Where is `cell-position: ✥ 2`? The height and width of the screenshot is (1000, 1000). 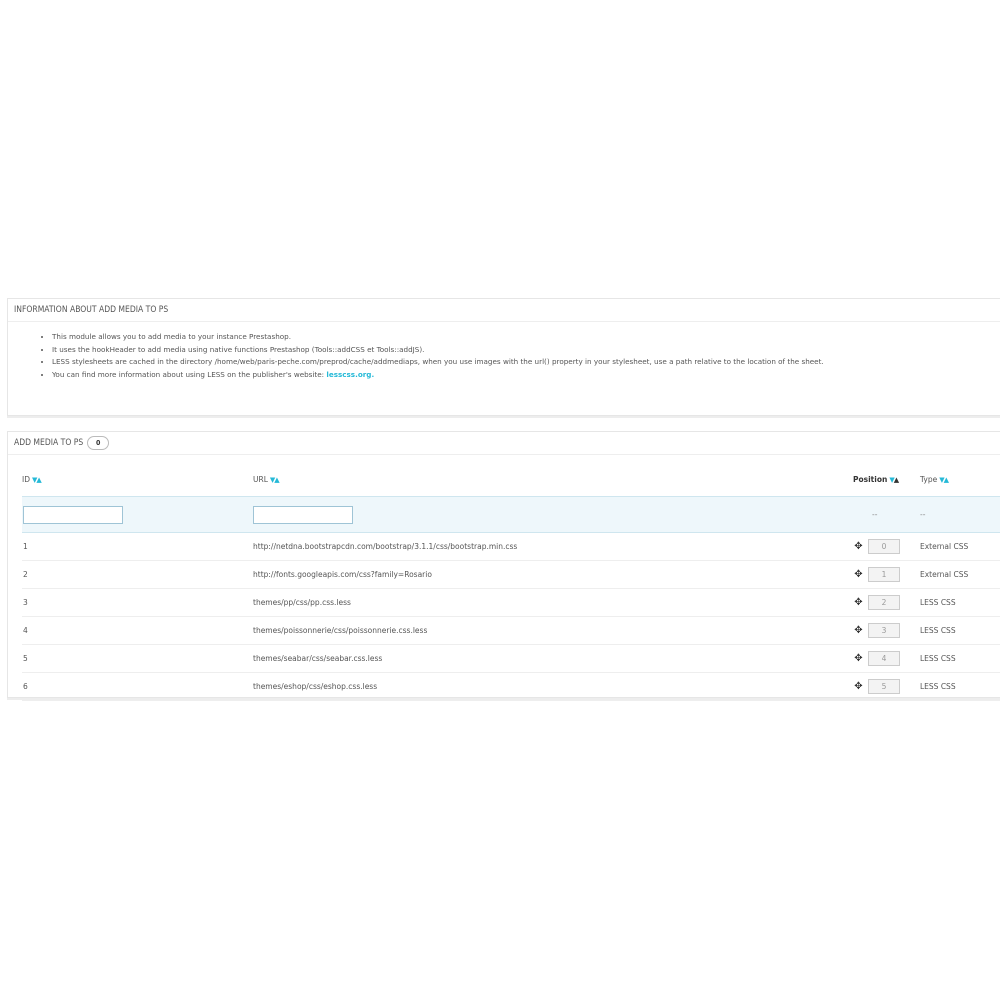
cell-position: ✥ 2 is located at coordinates (885, 602).